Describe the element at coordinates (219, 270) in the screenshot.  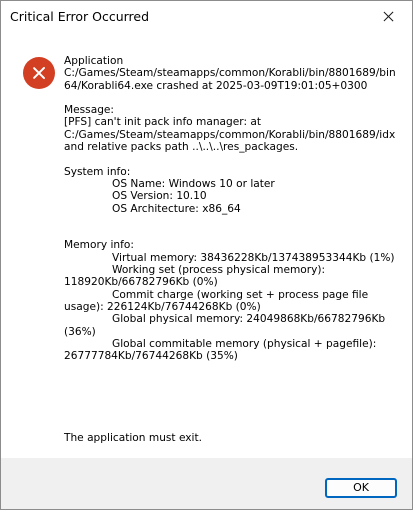
I see `memory-line: Working set (process physical memory):` at that location.